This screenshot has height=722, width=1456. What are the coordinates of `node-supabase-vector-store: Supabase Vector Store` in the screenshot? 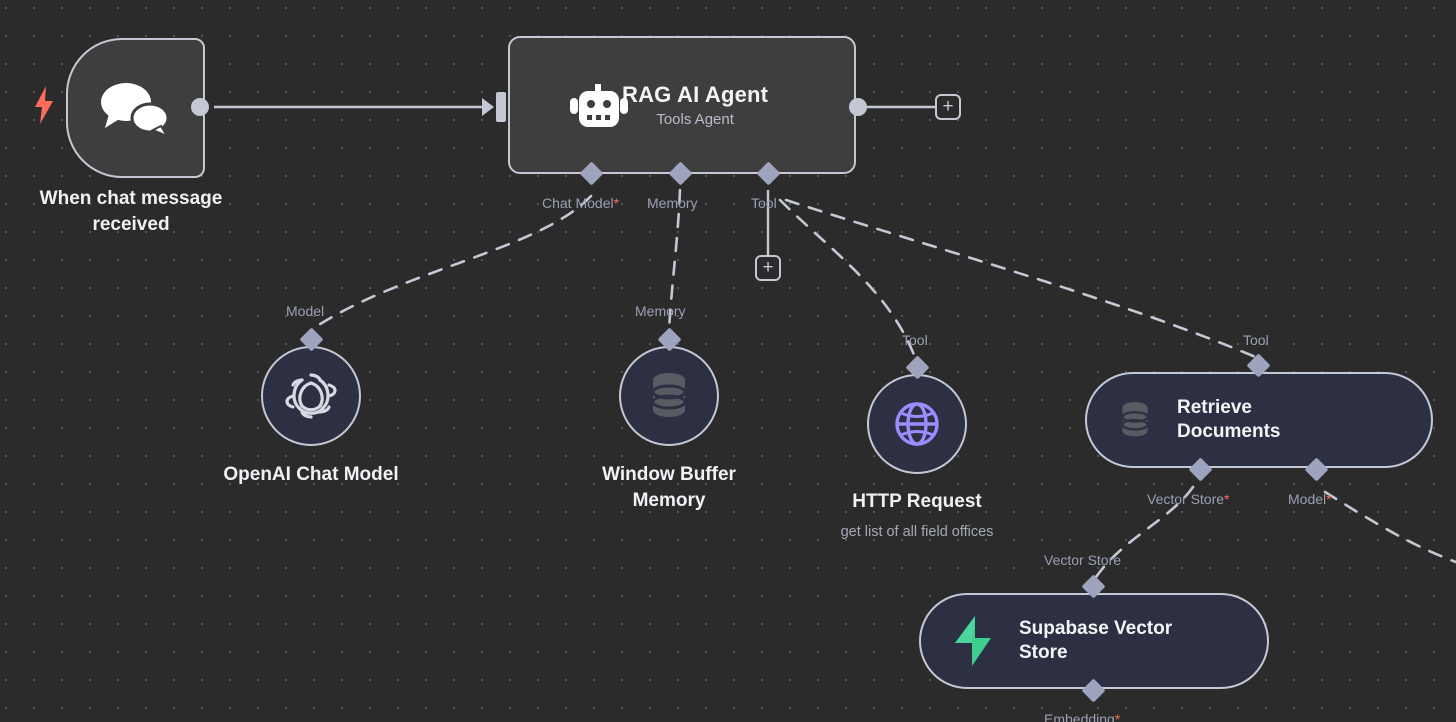 It's located at (1094, 641).